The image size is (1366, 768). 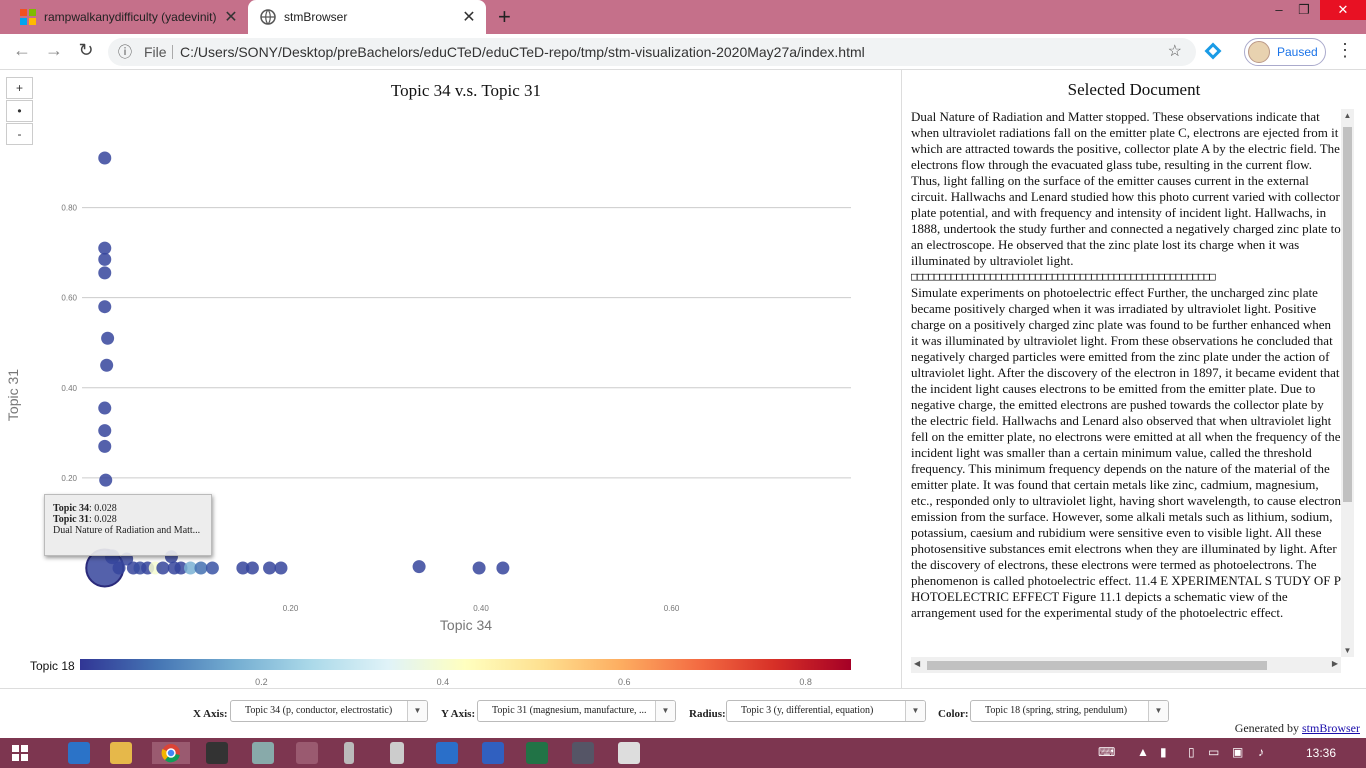 I want to click on avatar, so click(x=1259, y=52).